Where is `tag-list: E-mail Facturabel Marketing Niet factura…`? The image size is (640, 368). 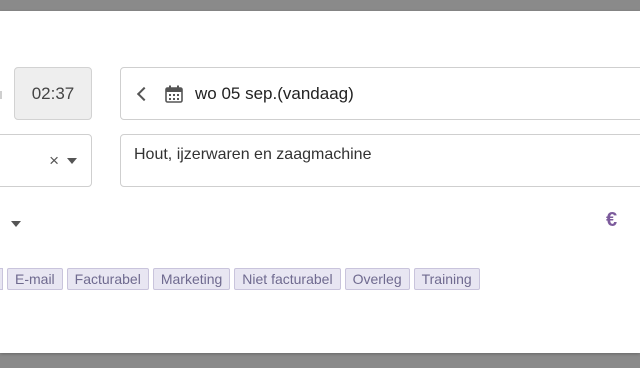 tag-list: E-mail Facturabel Marketing Niet factura… is located at coordinates (240, 279).